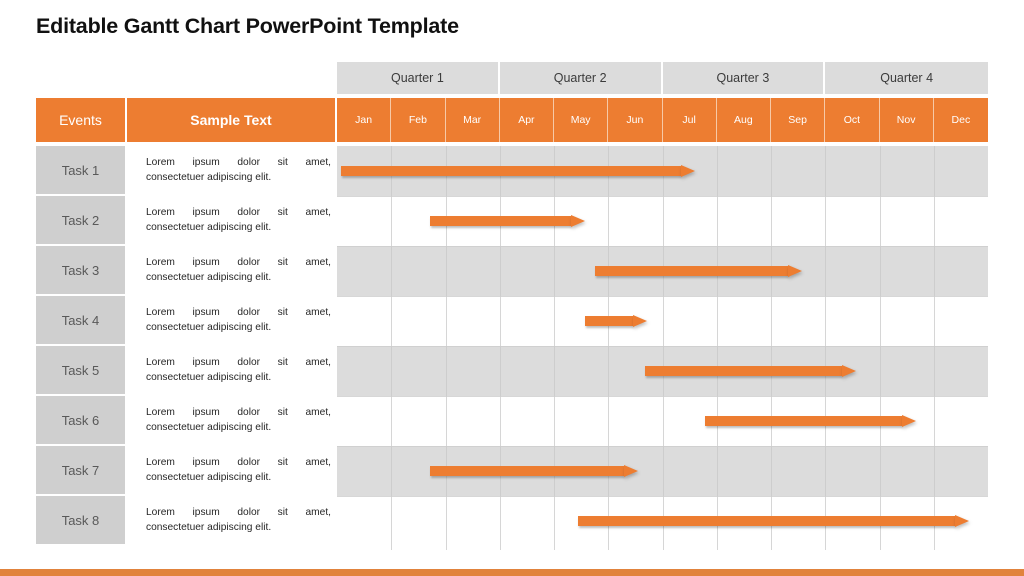 This screenshot has width=1024, height=576. What do you see at coordinates (743, 120) in the screenshot?
I see `month-header-aug: Aug` at bounding box center [743, 120].